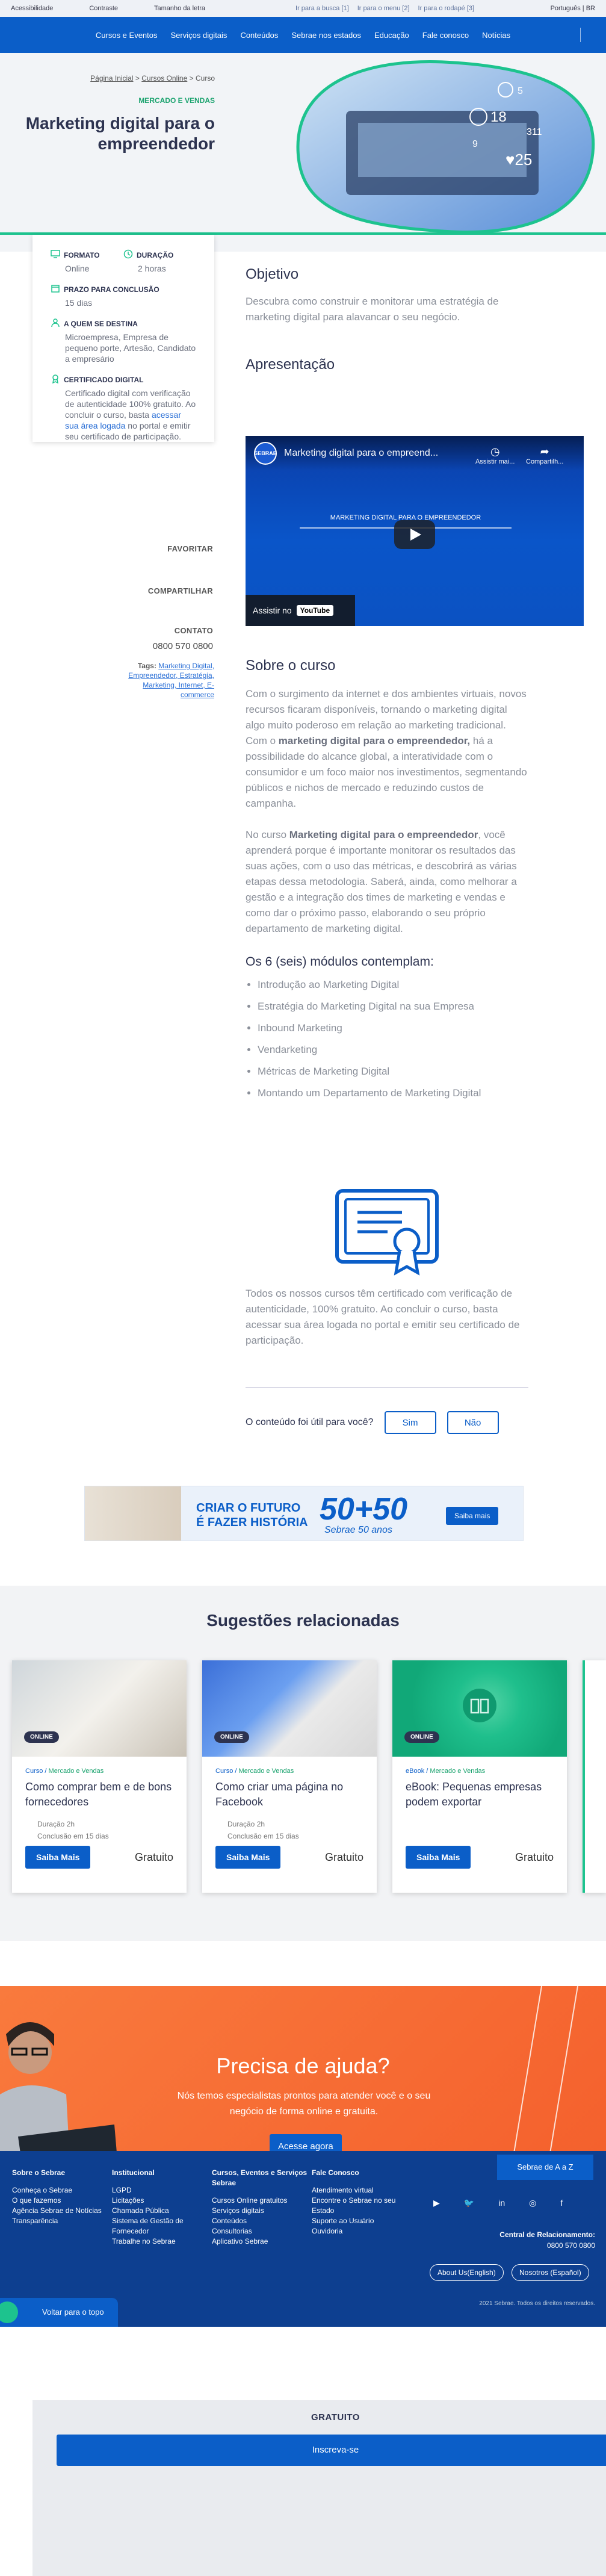  Describe the element at coordinates (363, 2231) in the screenshot. I see `footer-link: Ouvidoria` at that location.